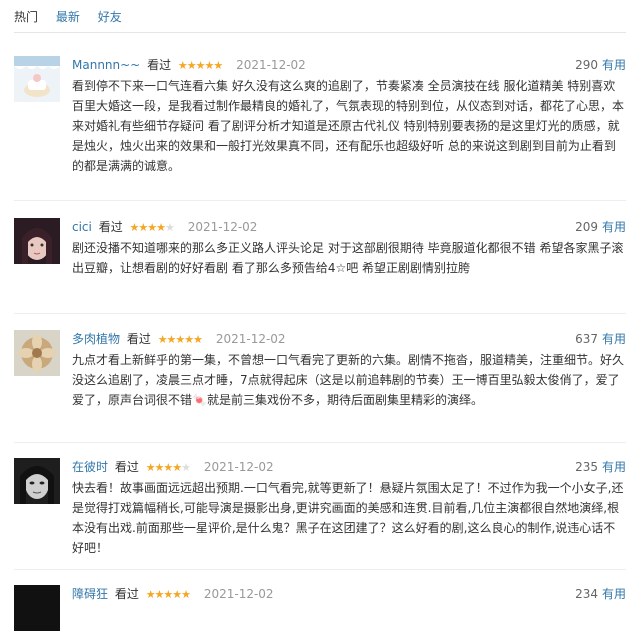 This screenshot has height=631, width=640. What do you see at coordinates (600, 64) in the screenshot?
I see `vote-area: 290 有用` at bounding box center [600, 64].